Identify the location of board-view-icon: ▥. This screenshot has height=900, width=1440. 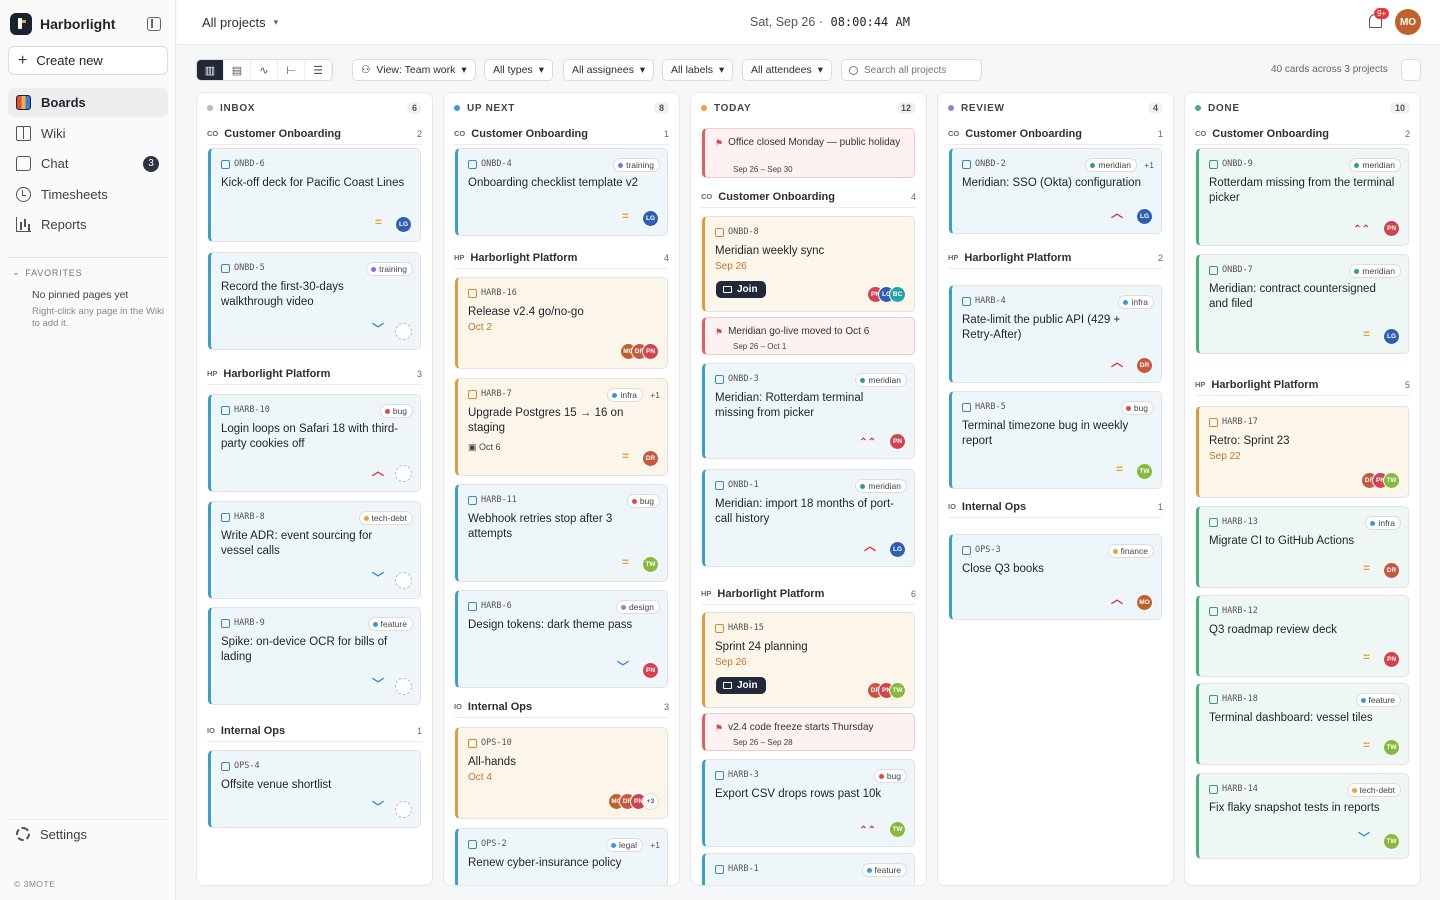
(210, 70).